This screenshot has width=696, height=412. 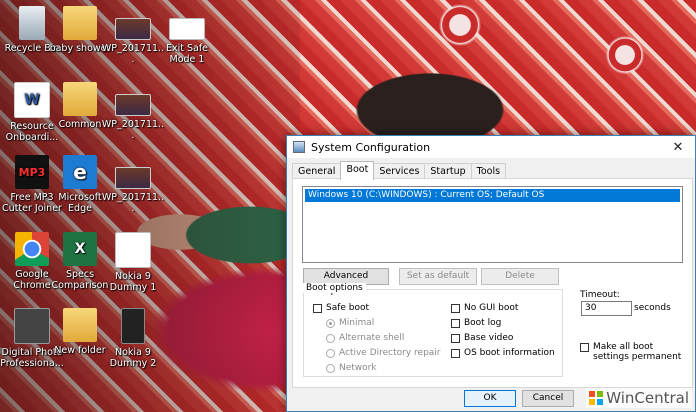 What do you see at coordinates (32, 249) in the screenshot?
I see `chrome-browser-icon` at bounding box center [32, 249].